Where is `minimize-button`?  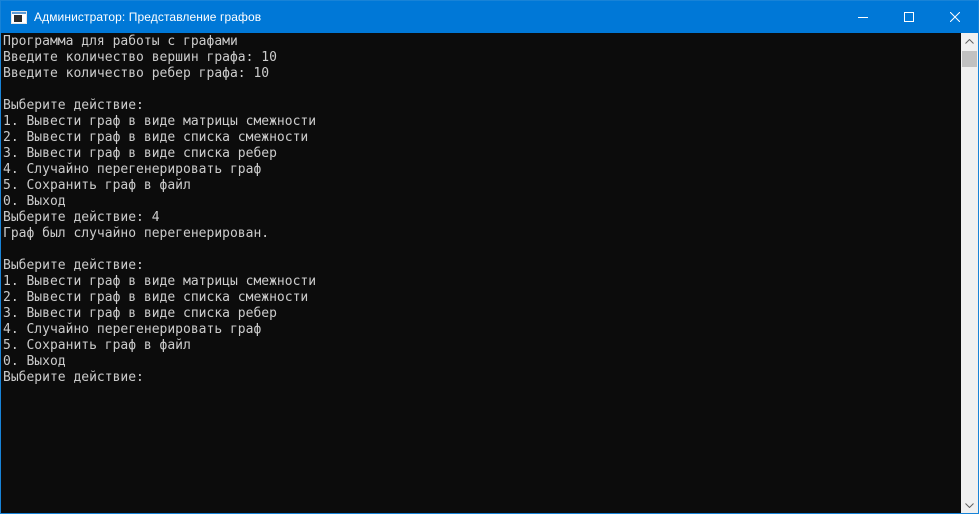
minimize-button is located at coordinates (863, 17).